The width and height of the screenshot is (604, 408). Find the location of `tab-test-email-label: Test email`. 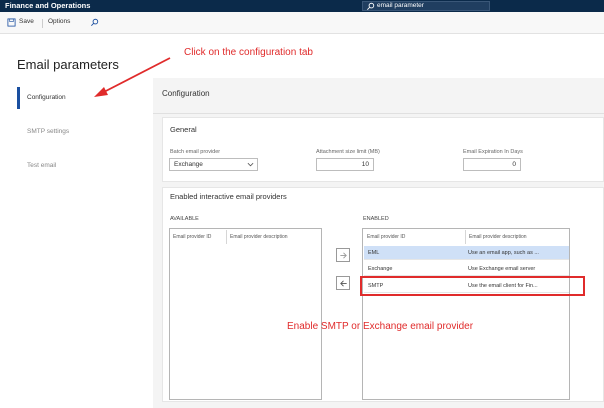

tab-test-email-label: Test email is located at coordinates (42, 165).